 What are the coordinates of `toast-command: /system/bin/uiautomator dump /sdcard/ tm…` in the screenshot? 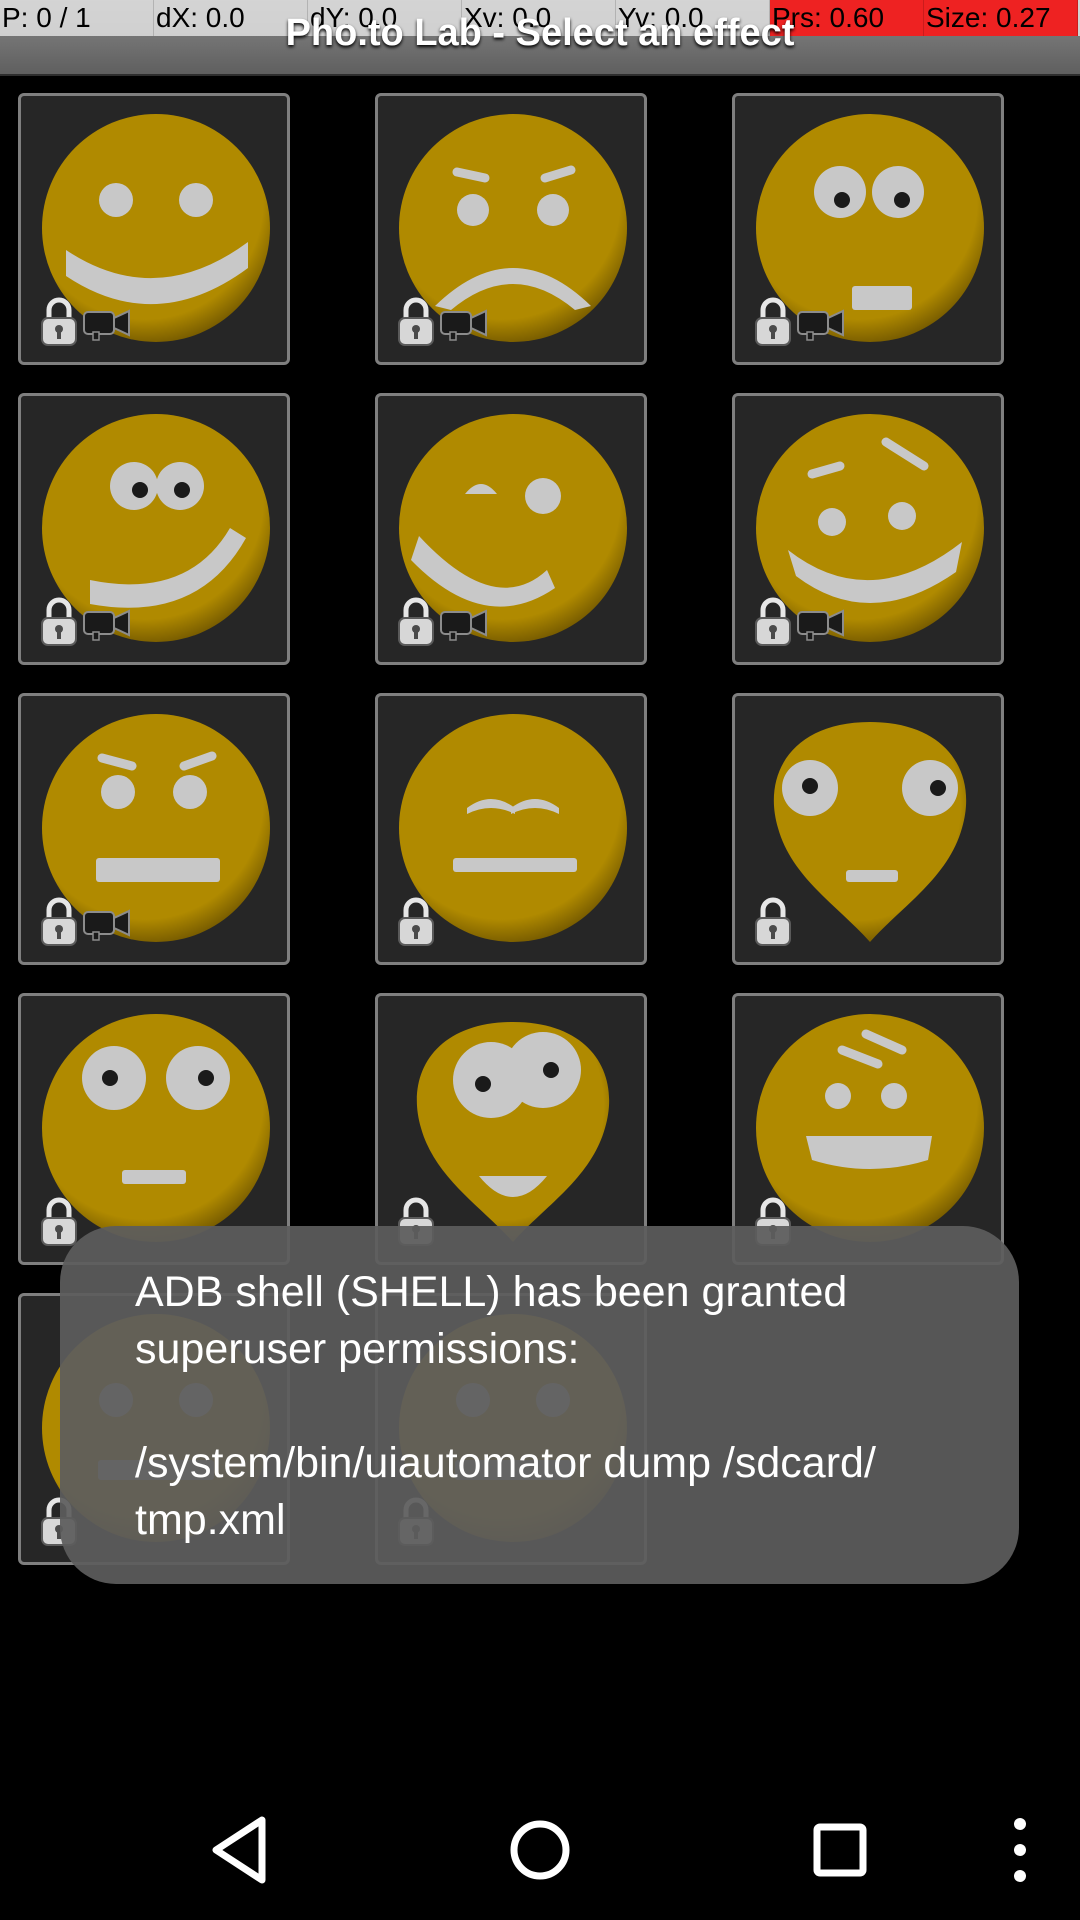 It's located at (511, 1491).